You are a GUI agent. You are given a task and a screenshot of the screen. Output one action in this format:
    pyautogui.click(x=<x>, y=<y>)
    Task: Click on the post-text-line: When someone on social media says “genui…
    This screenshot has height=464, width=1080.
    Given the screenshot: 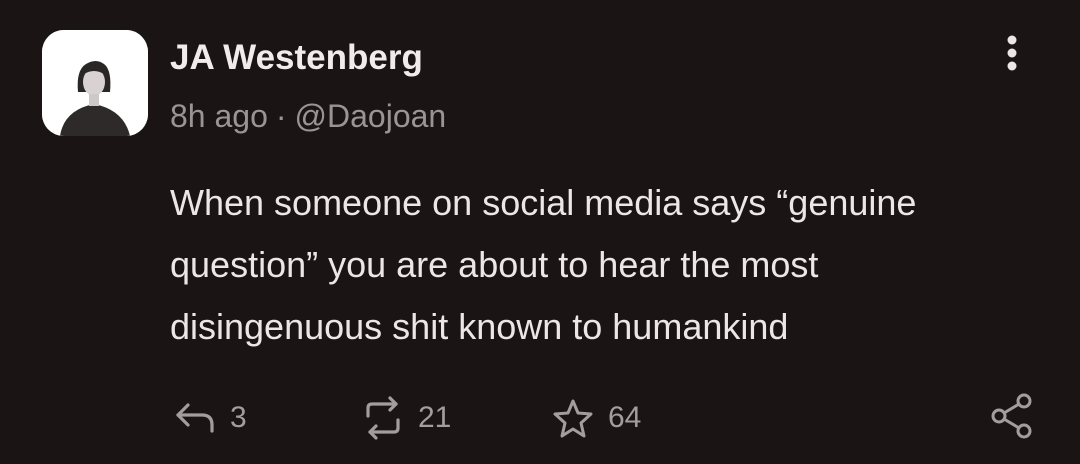 What is the action you would take?
    pyautogui.click(x=543, y=202)
    